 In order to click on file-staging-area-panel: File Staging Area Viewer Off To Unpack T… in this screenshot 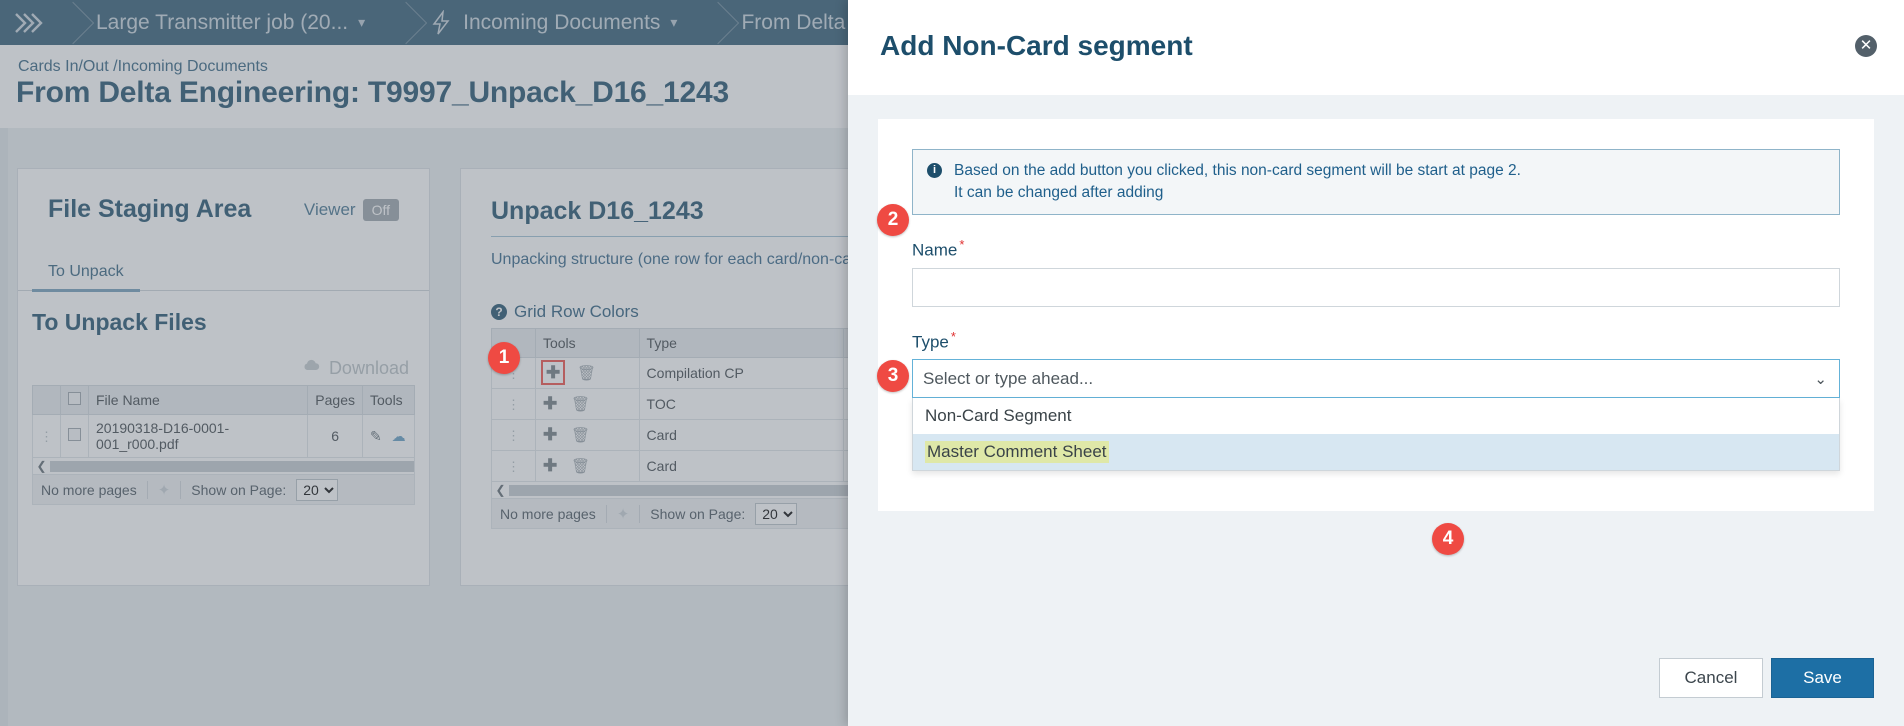, I will do `click(223, 377)`.